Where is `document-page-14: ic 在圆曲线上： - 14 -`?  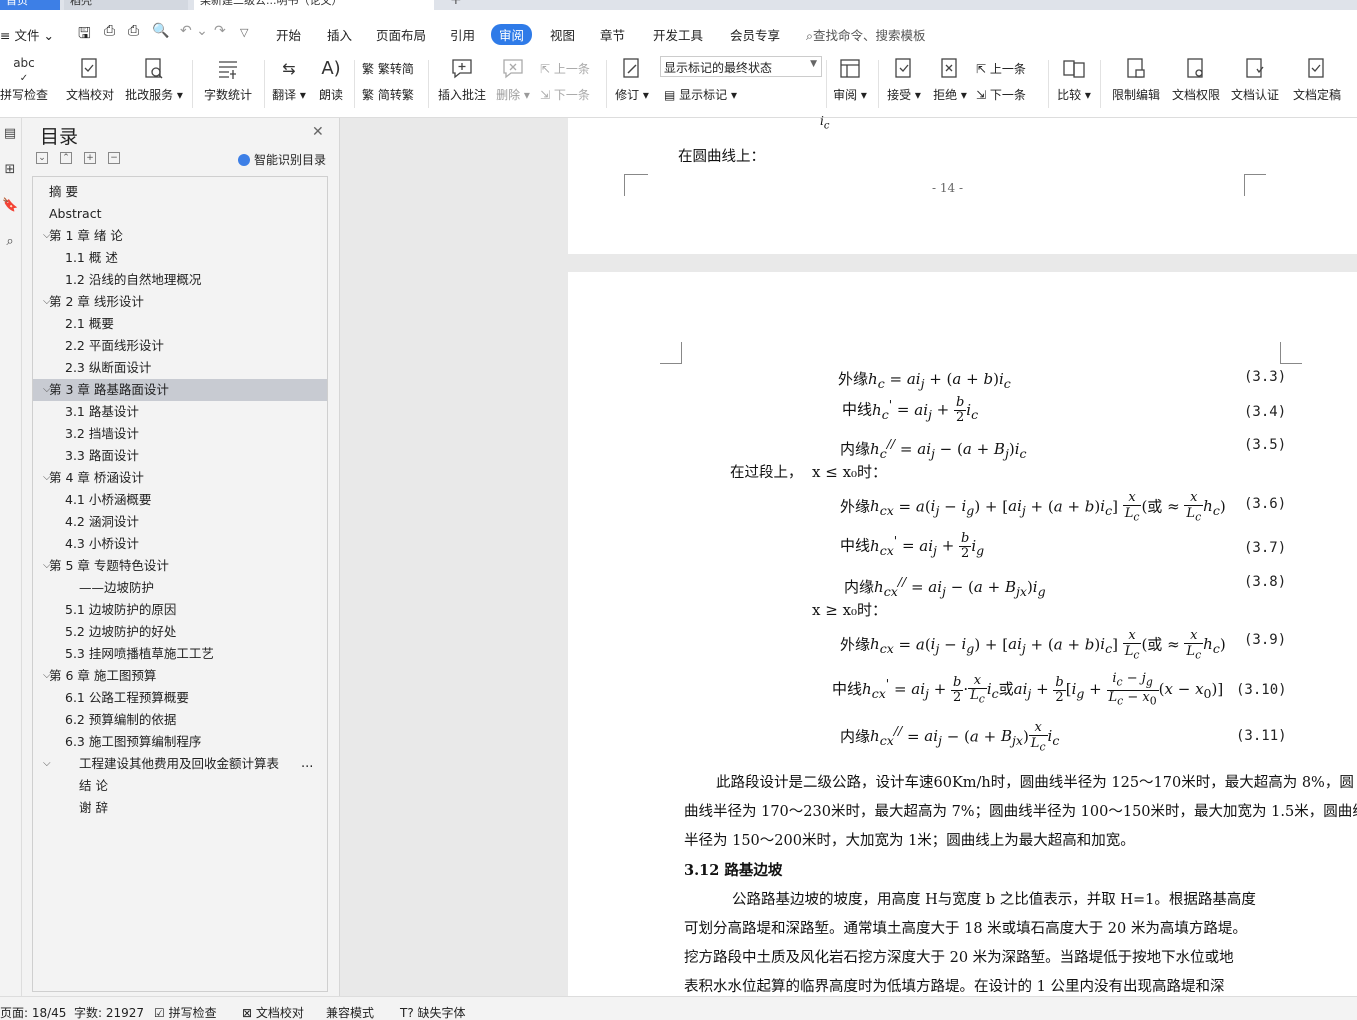 document-page-14: ic 在圆曲线上： - 14 - is located at coordinates (962, 184).